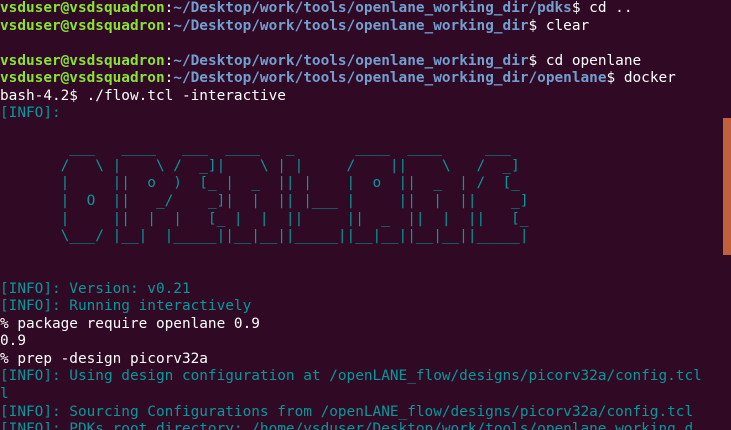  I want to click on tcl-command-line: % prep -design picorv32a, so click(104, 358).